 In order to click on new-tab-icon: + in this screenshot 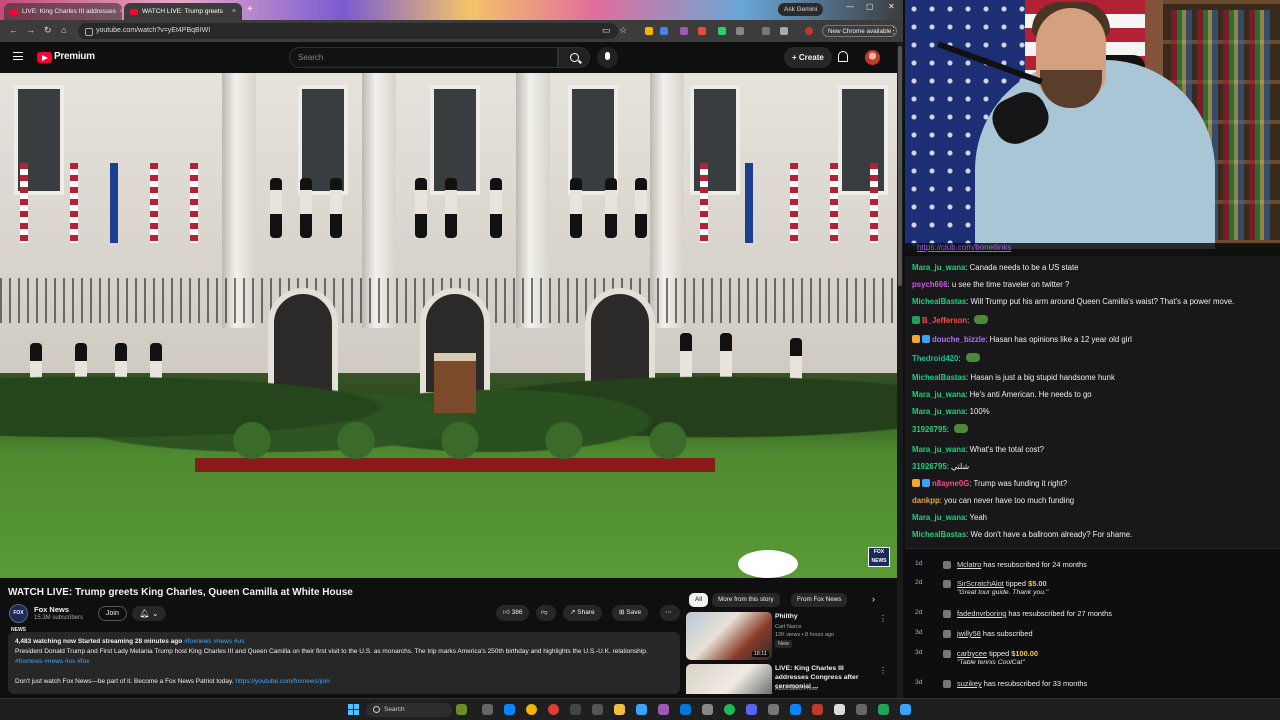, I will do `click(250, 9)`.